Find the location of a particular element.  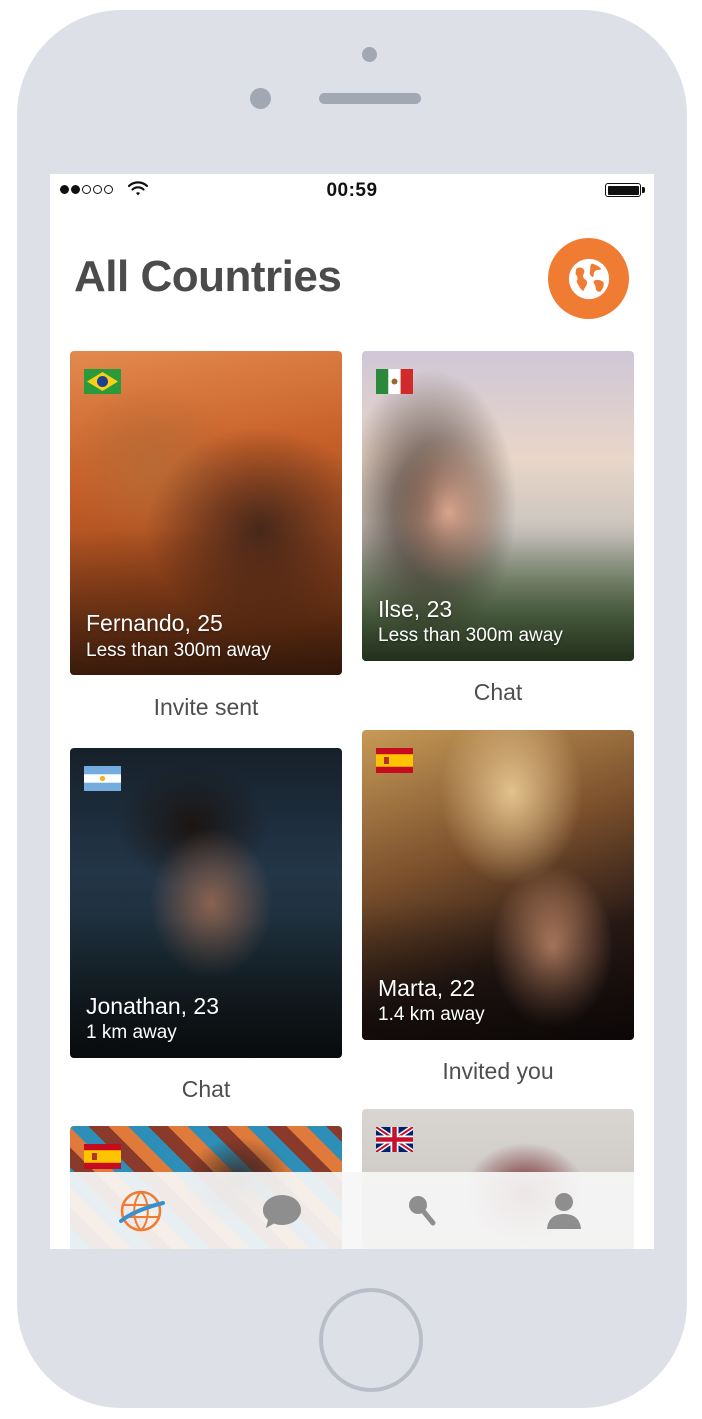

mexico-flag-icon is located at coordinates (394, 381).